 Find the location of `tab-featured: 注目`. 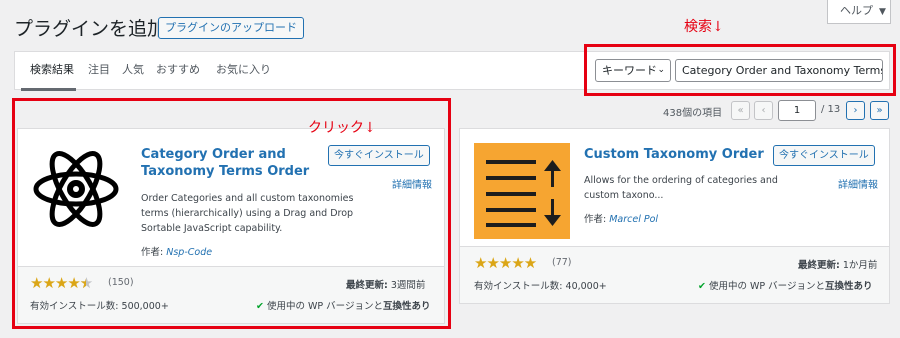

tab-featured: 注目 is located at coordinates (99, 69).